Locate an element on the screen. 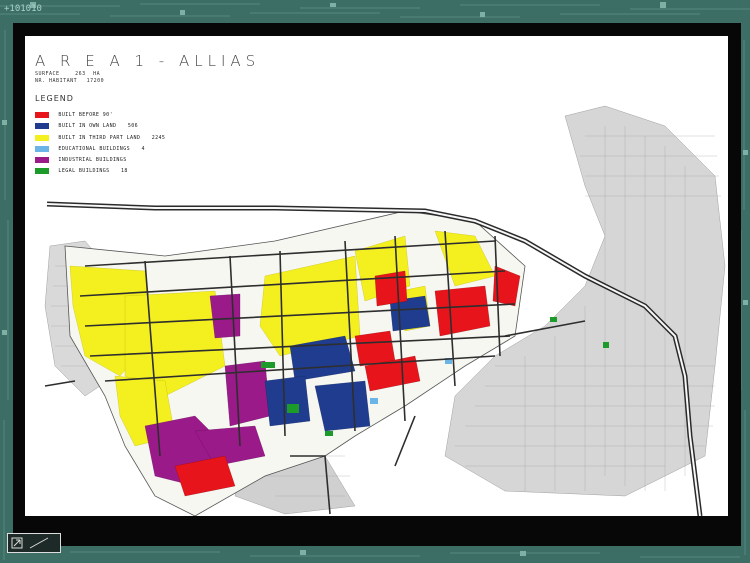  stat-row-inhabitants: NR. HABITANT 17200 is located at coordinates (71, 81).